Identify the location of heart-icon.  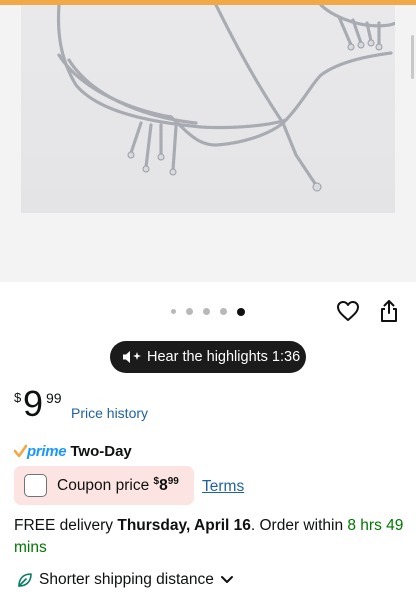
(348, 311).